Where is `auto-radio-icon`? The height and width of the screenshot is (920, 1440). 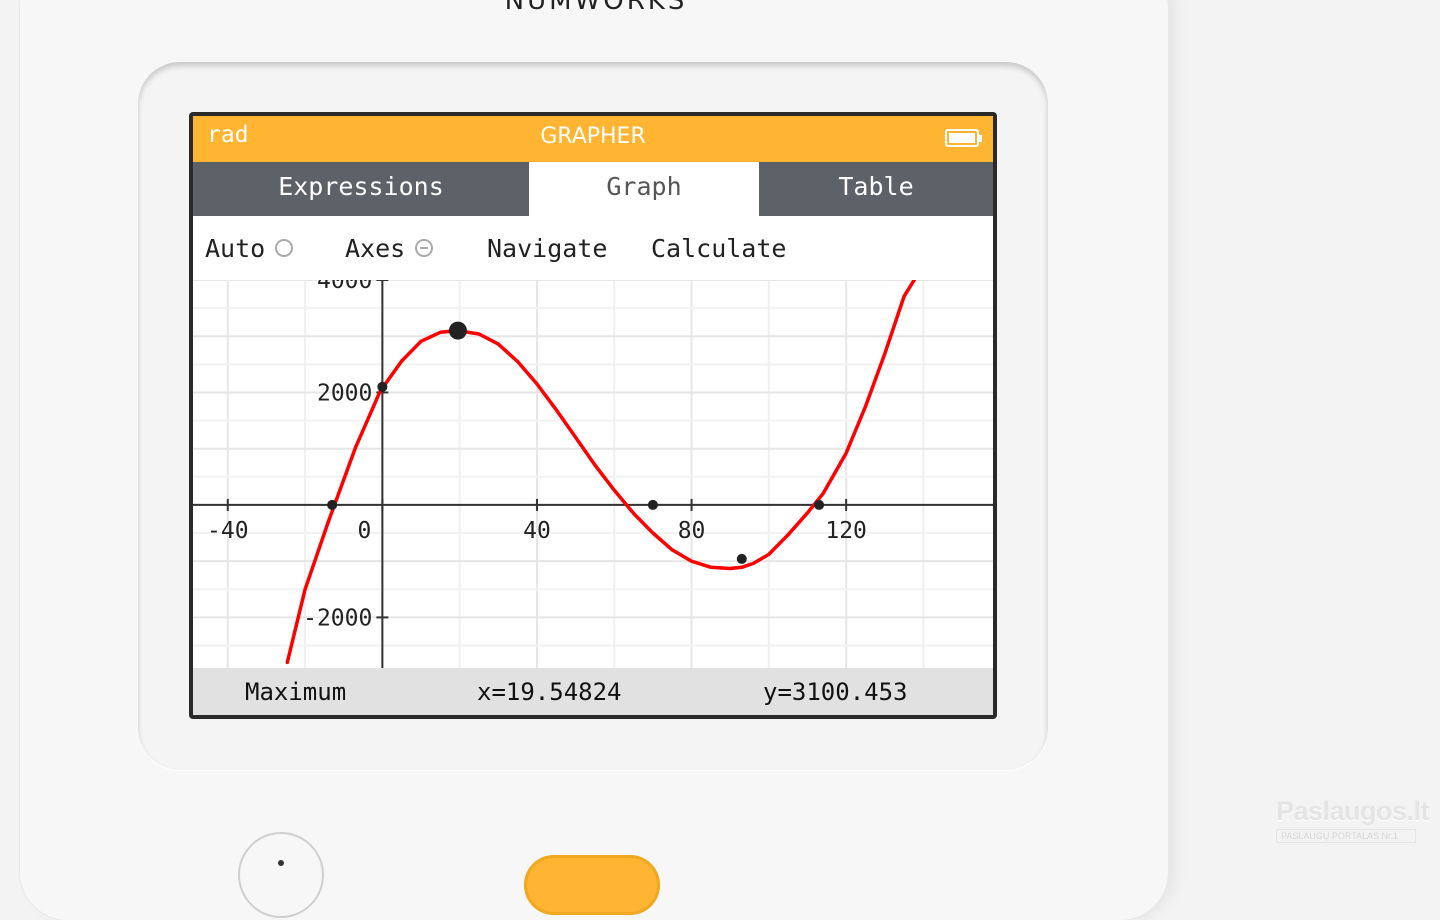 auto-radio-icon is located at coordinates (284, 248).